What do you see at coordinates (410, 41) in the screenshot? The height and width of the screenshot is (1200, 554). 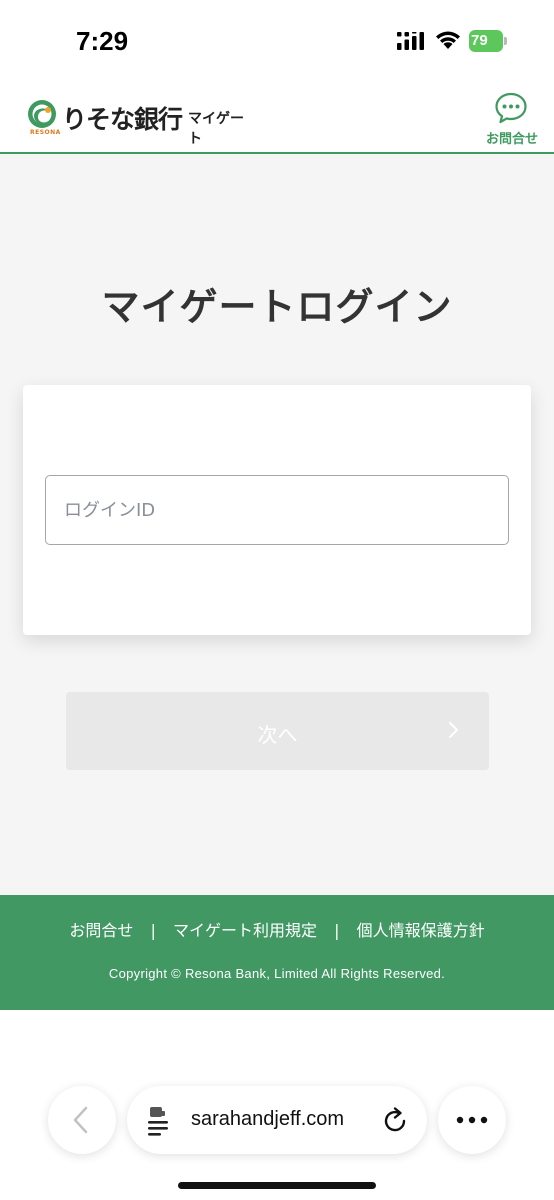 I see `cellular-signal-icon` at bounding box center [410, 41].